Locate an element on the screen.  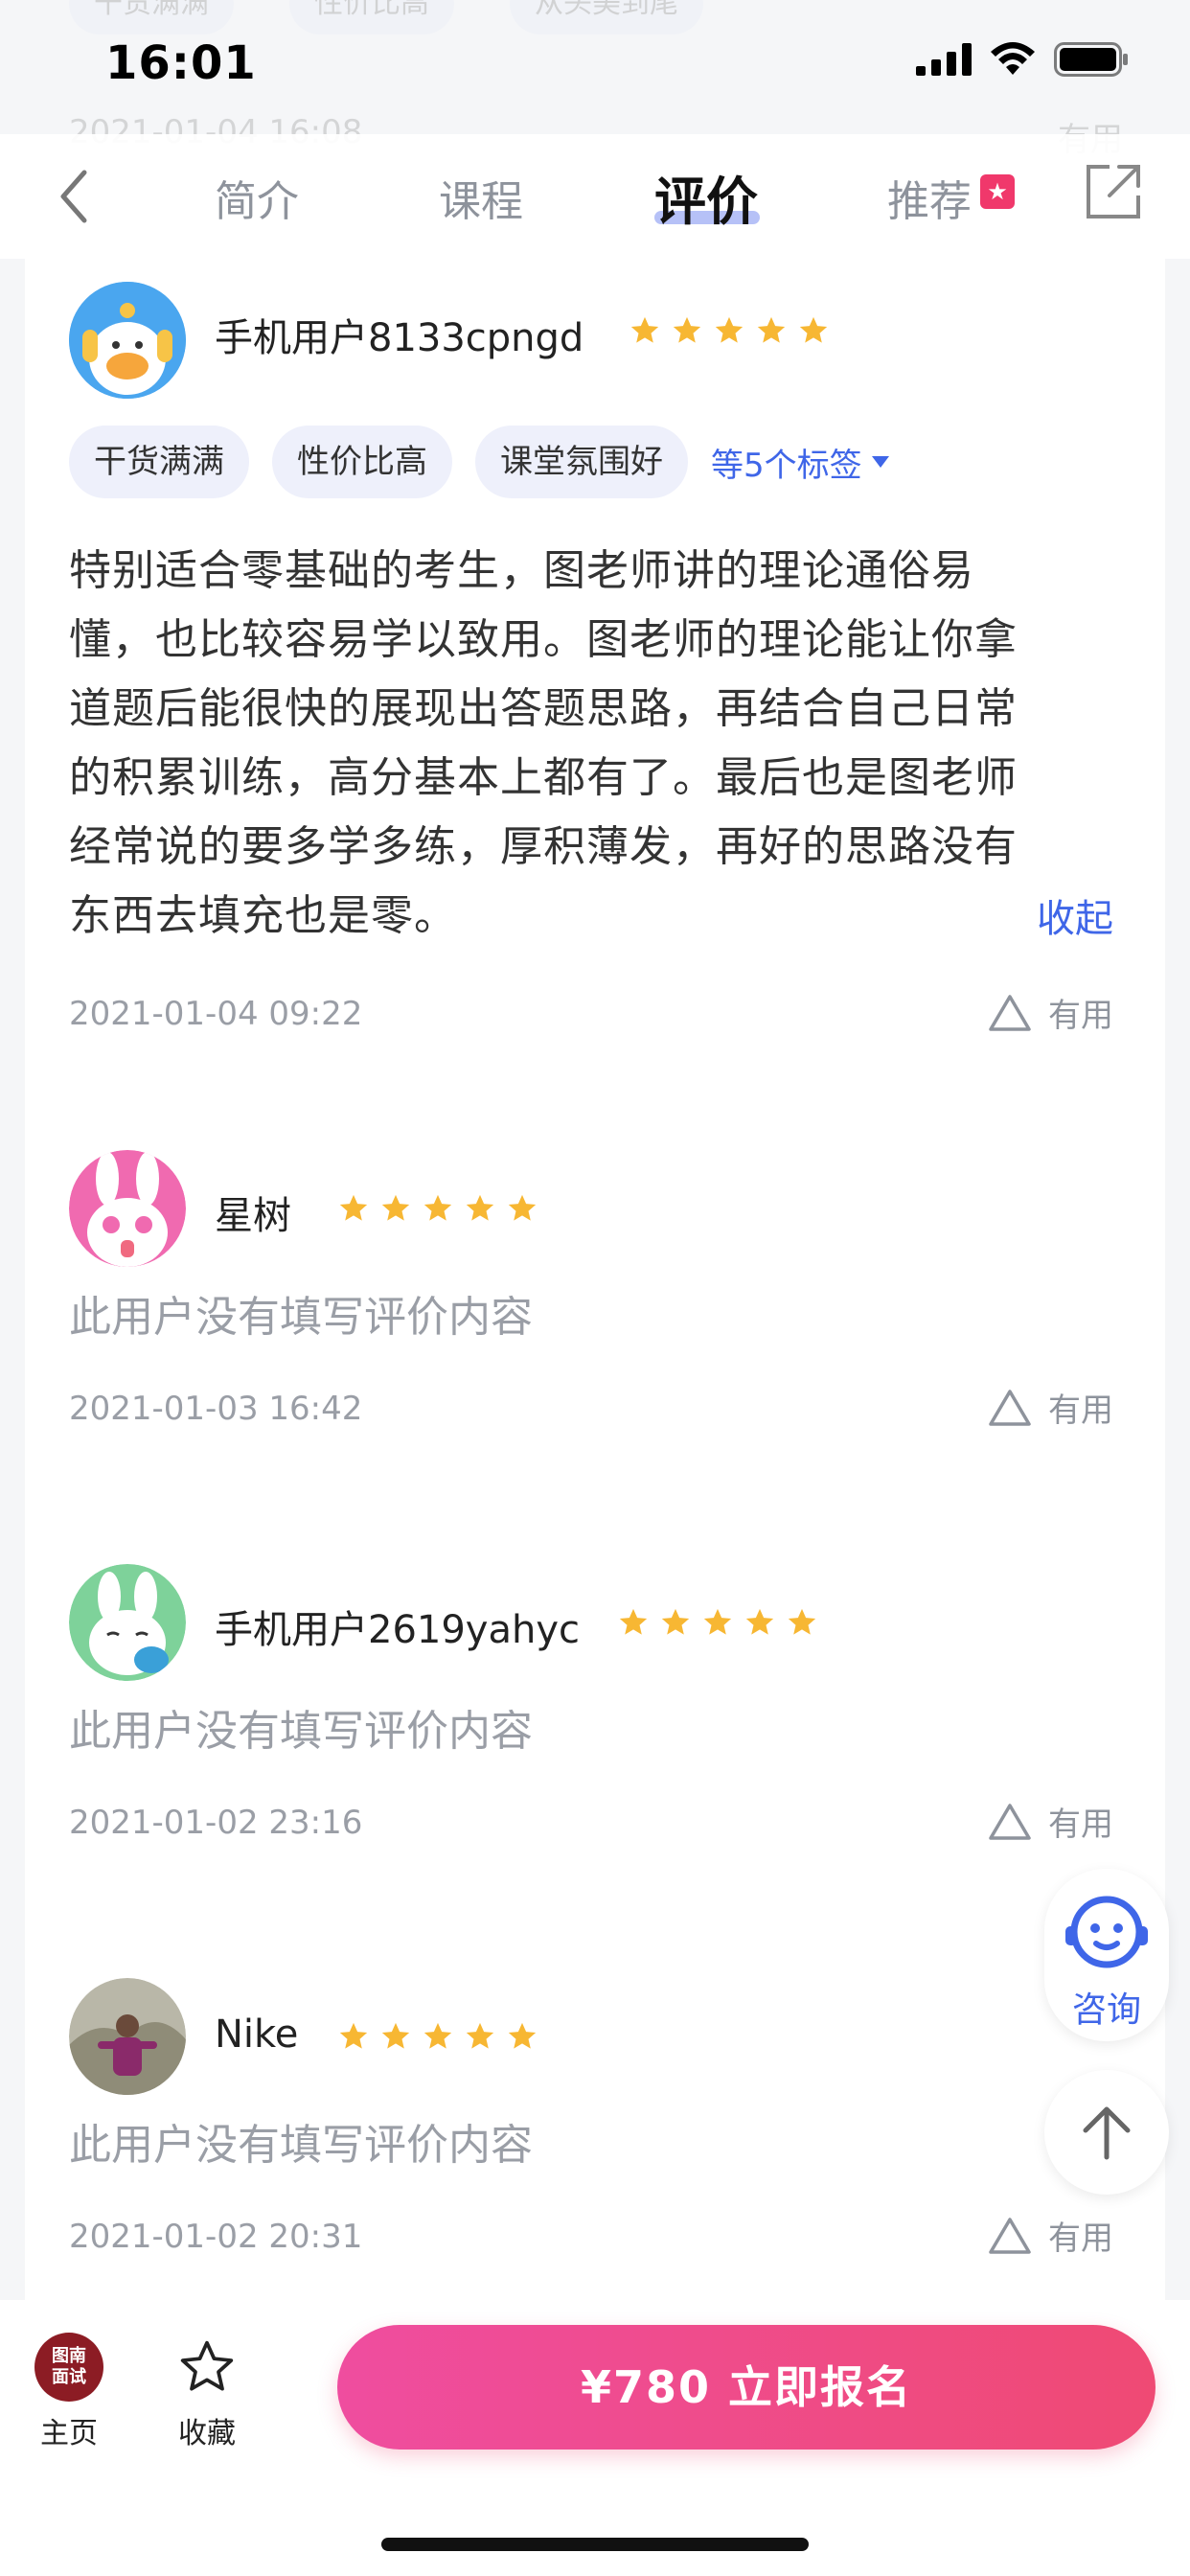
review-tag: 干货满满 is located at coordinates (159, 462).